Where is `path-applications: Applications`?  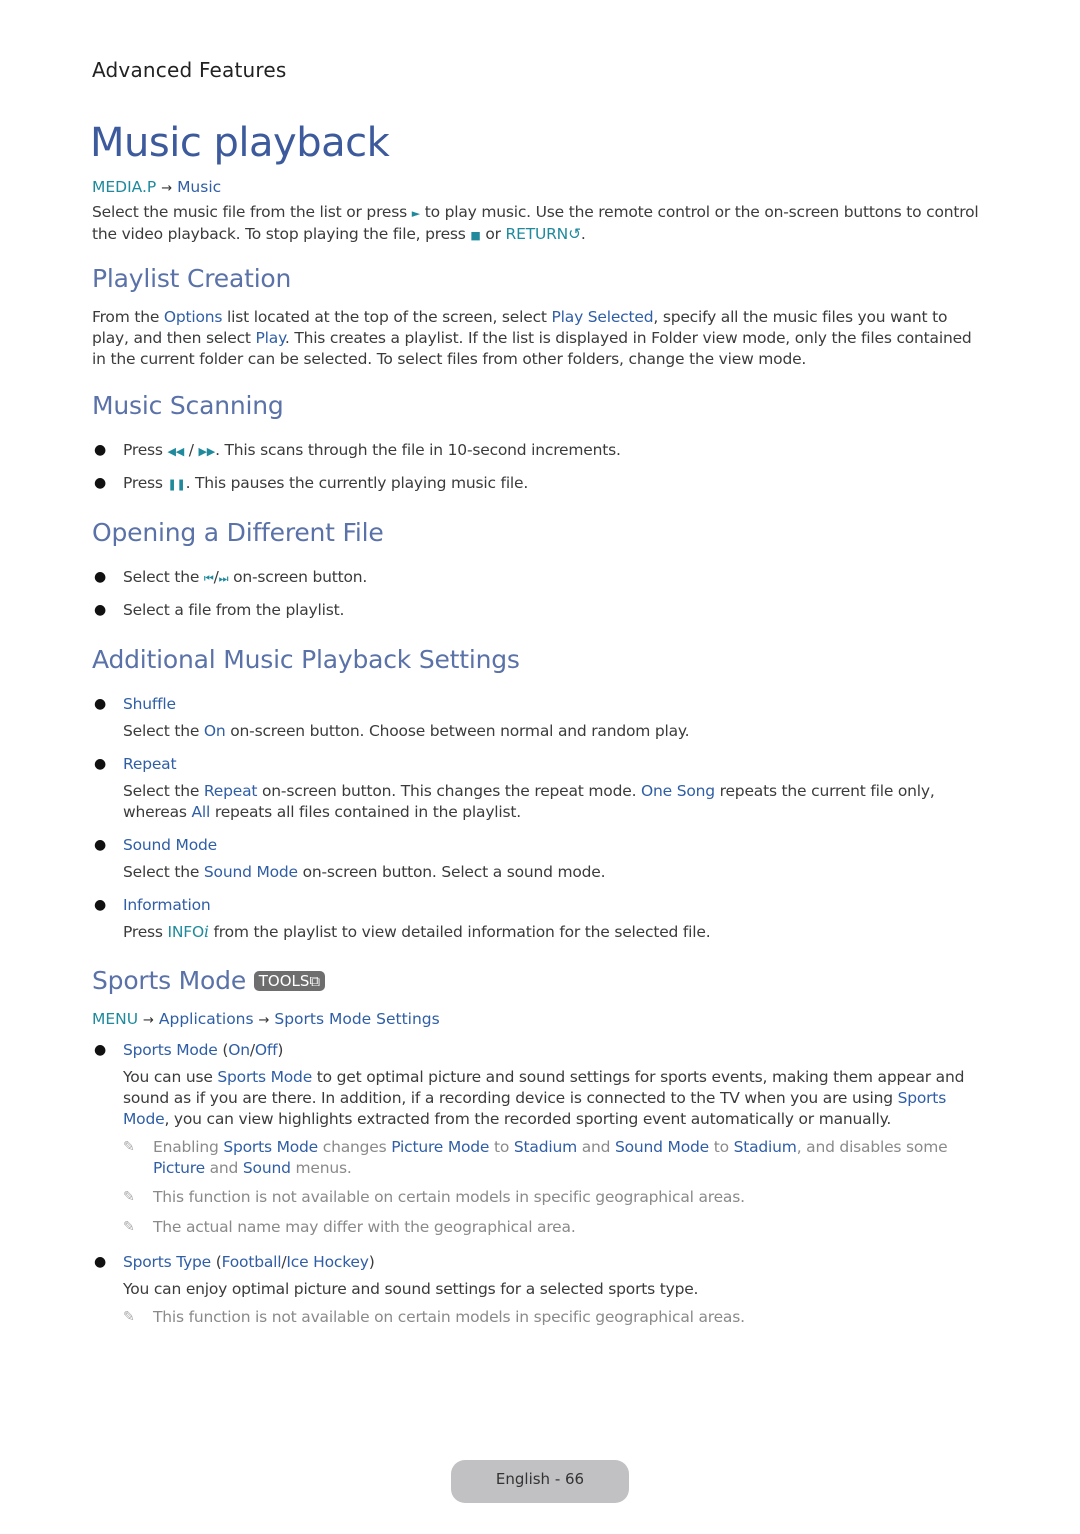 path-applications: Applications is located at coordinates (206, 1019).